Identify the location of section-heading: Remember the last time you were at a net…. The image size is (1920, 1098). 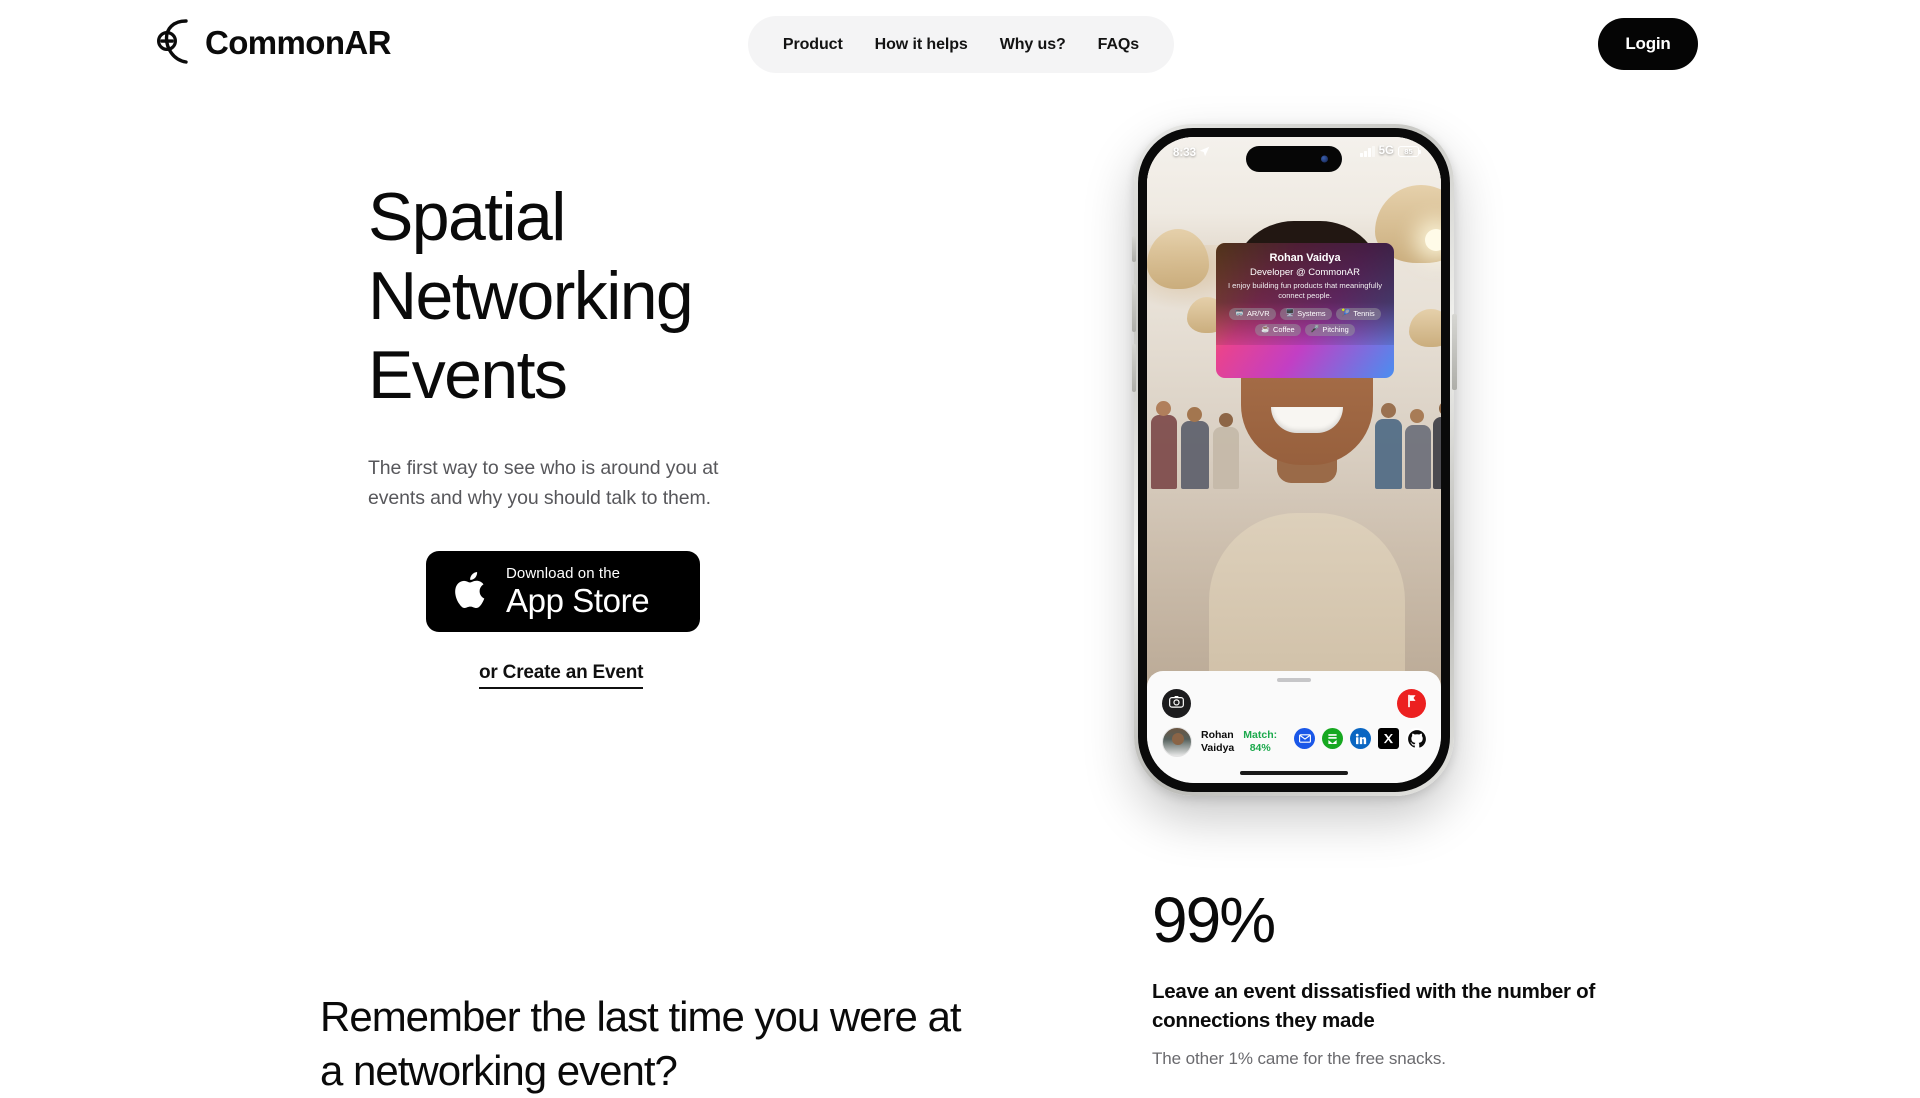
(641, 1043).